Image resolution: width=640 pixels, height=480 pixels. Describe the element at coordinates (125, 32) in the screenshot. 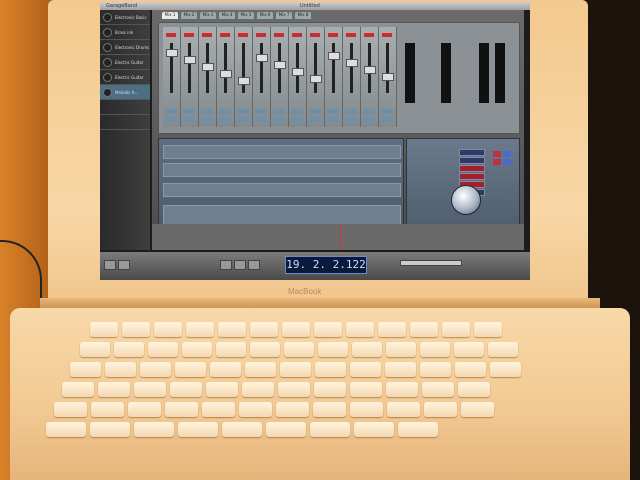

I see `track-row: Brass ink` at that location.